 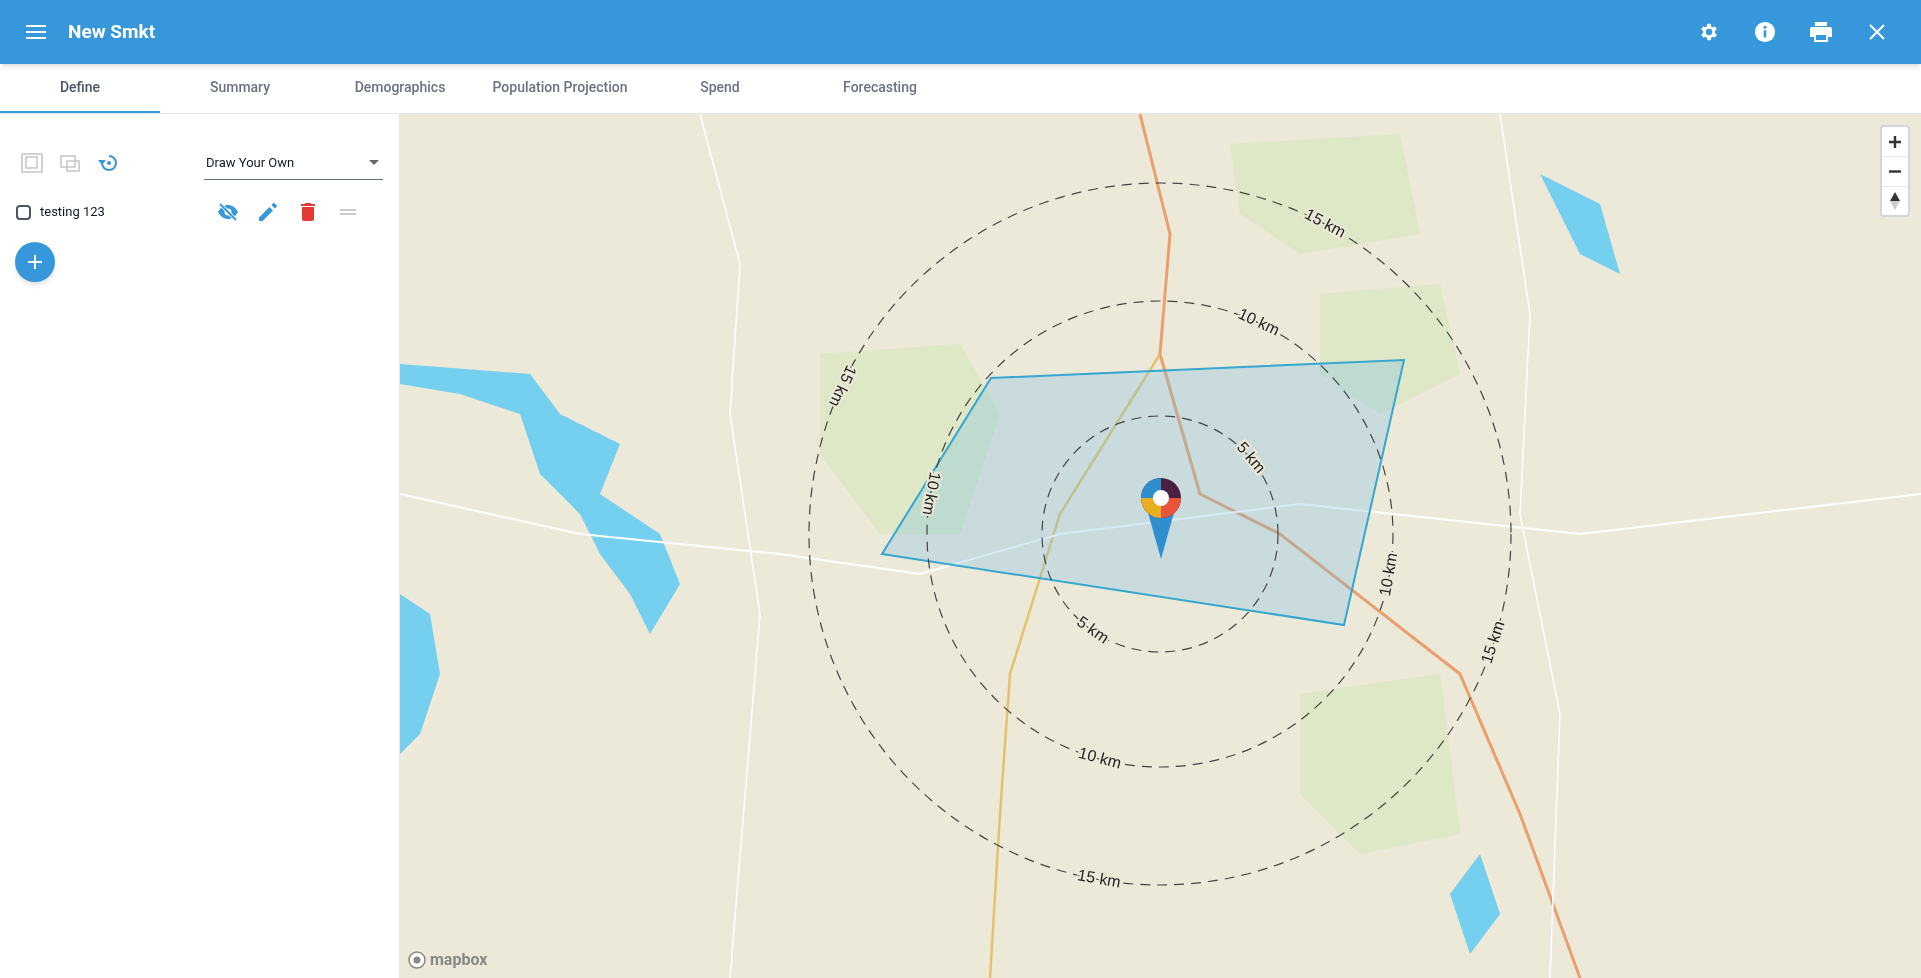 I want to click on mapbox-logo-icon, so click(x=417, y=960).